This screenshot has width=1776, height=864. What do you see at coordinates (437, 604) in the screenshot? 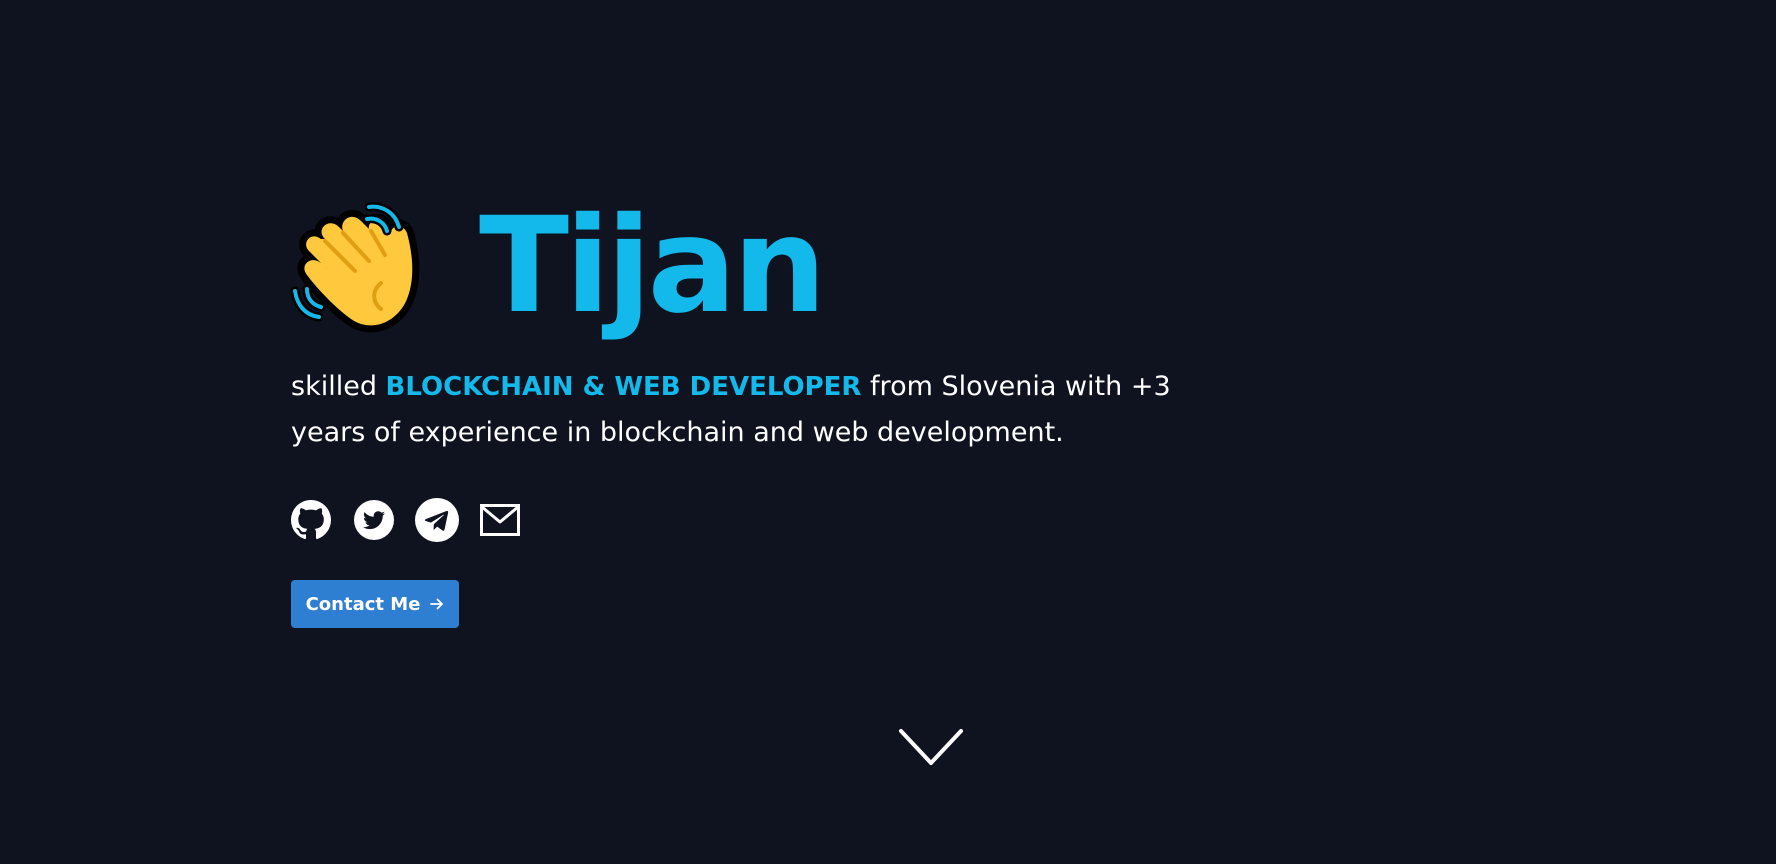
I see `arrow-right-icon` at bounding box center [437, 604].